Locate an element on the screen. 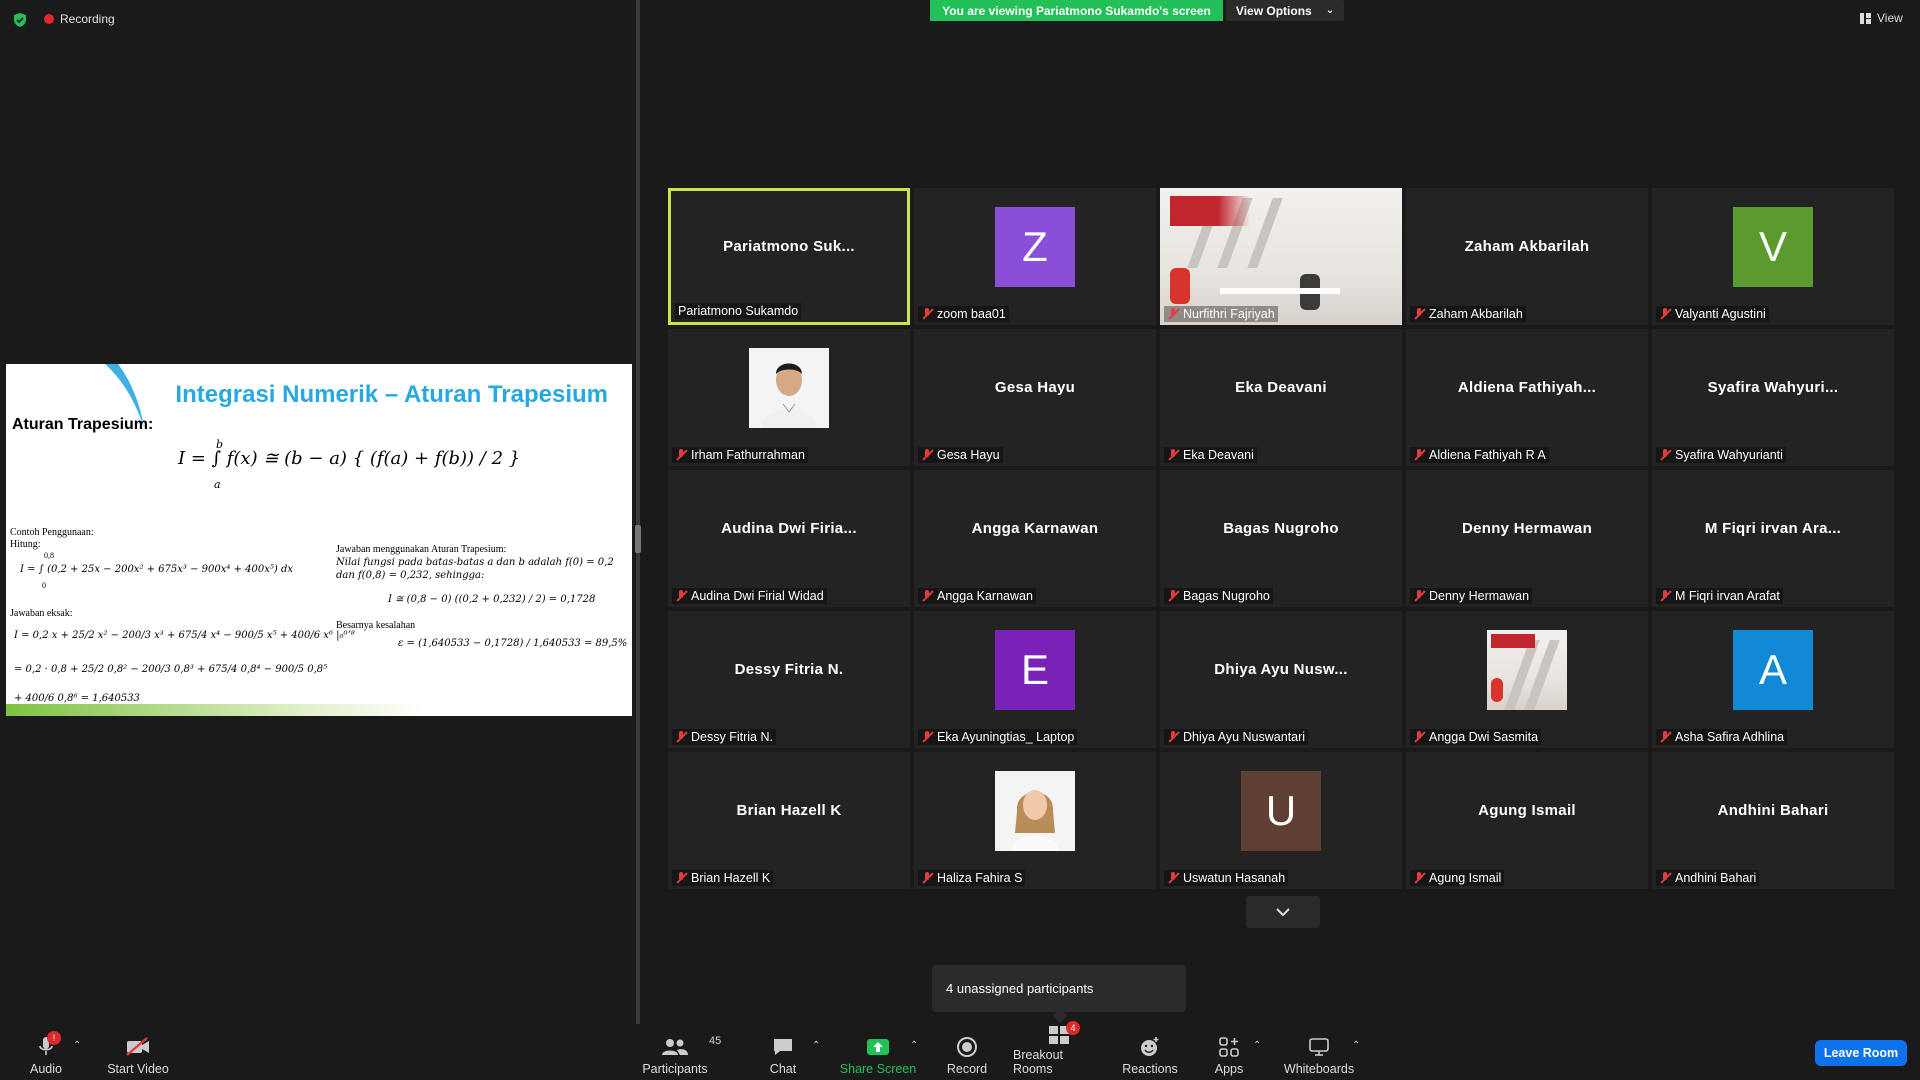  share-options-caret: ⌃ is located at coordinates (914, 1045).